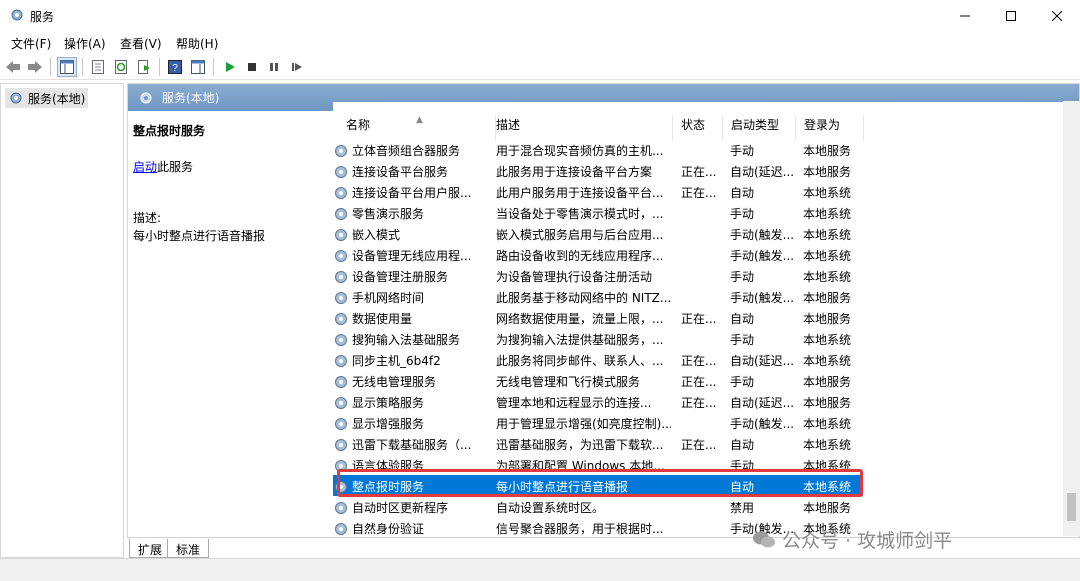 This screenshot has width=1080, height=581. I want to click on panel-header-title: 服务(本地), so click(191, 98).